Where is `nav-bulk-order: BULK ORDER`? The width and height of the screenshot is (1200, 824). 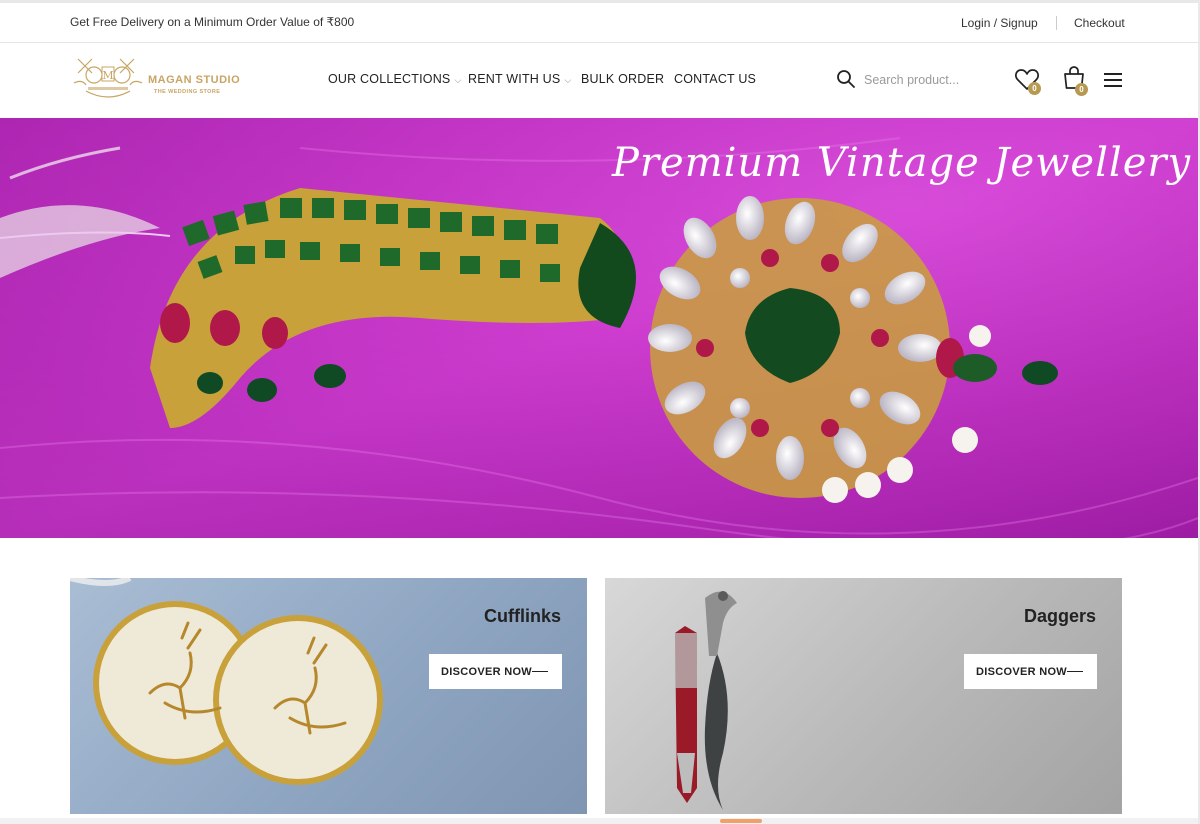
nav-bulk-order: BULK ORDER is located at coordinates (622, 79).